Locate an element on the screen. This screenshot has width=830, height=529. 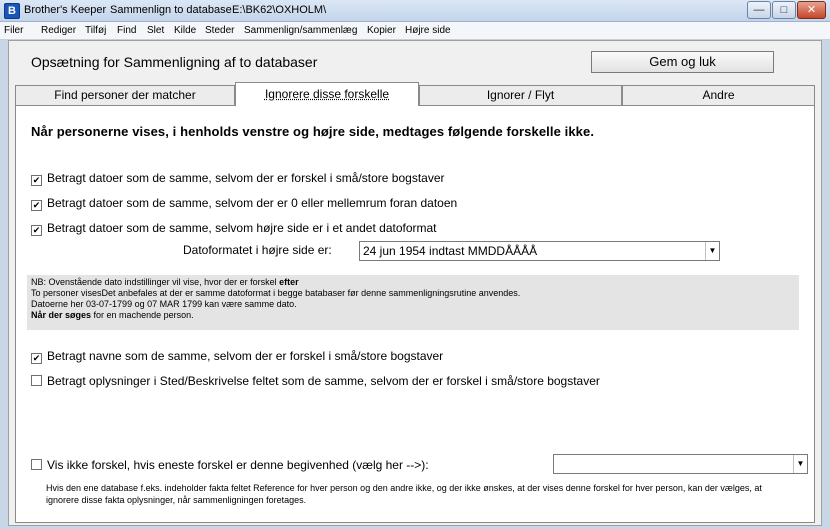
event-ignore-checkbox is located at coordinates (36, 464).